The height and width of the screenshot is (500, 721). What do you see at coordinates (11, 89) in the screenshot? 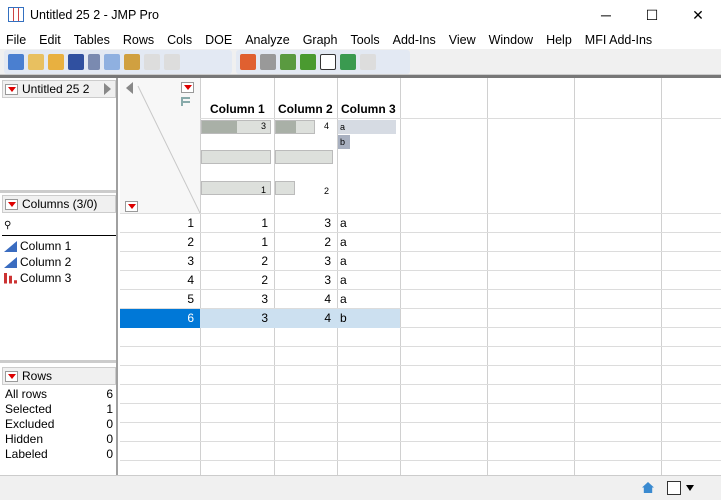
I see `table-menu-triangle-icon` at bounding box center [11, 89].